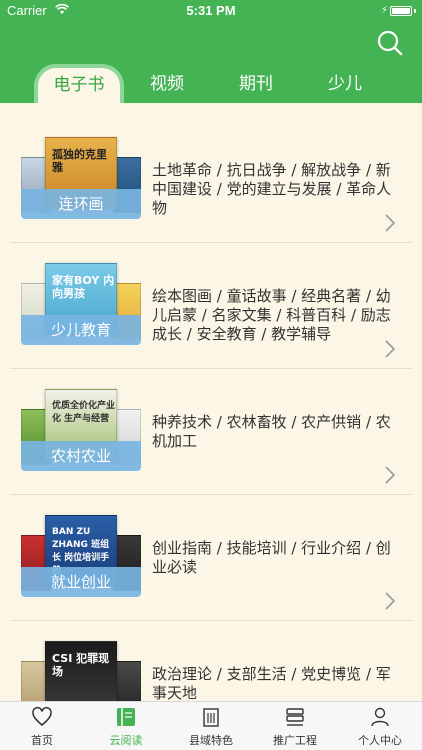 The height and width of the screenshot is (750, 422). Describe the element at coordinates (81, 304) in the screenshot. I see `category-thumbnail: 家有BOY 内向男孩 少儿教育` at that location.